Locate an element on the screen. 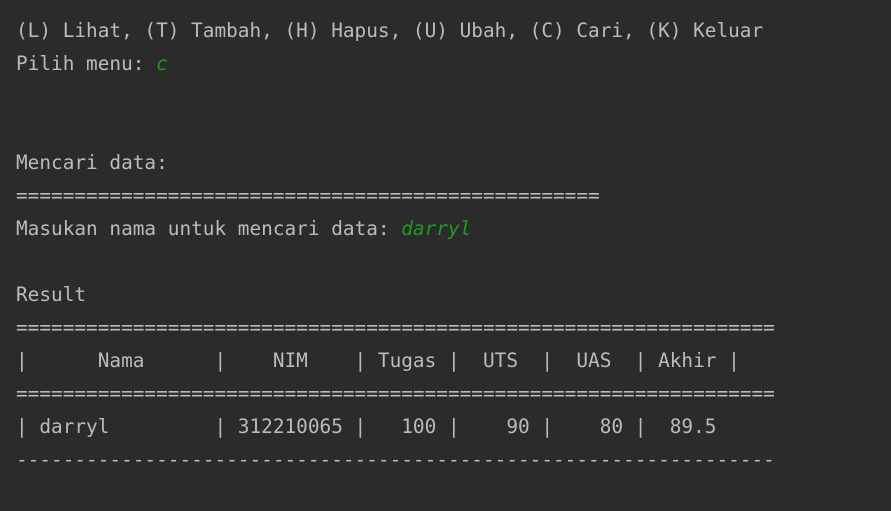 The image size is (891, 511). menu-prompt-line: Pilih menu: c is located at coordinates (453, 63).